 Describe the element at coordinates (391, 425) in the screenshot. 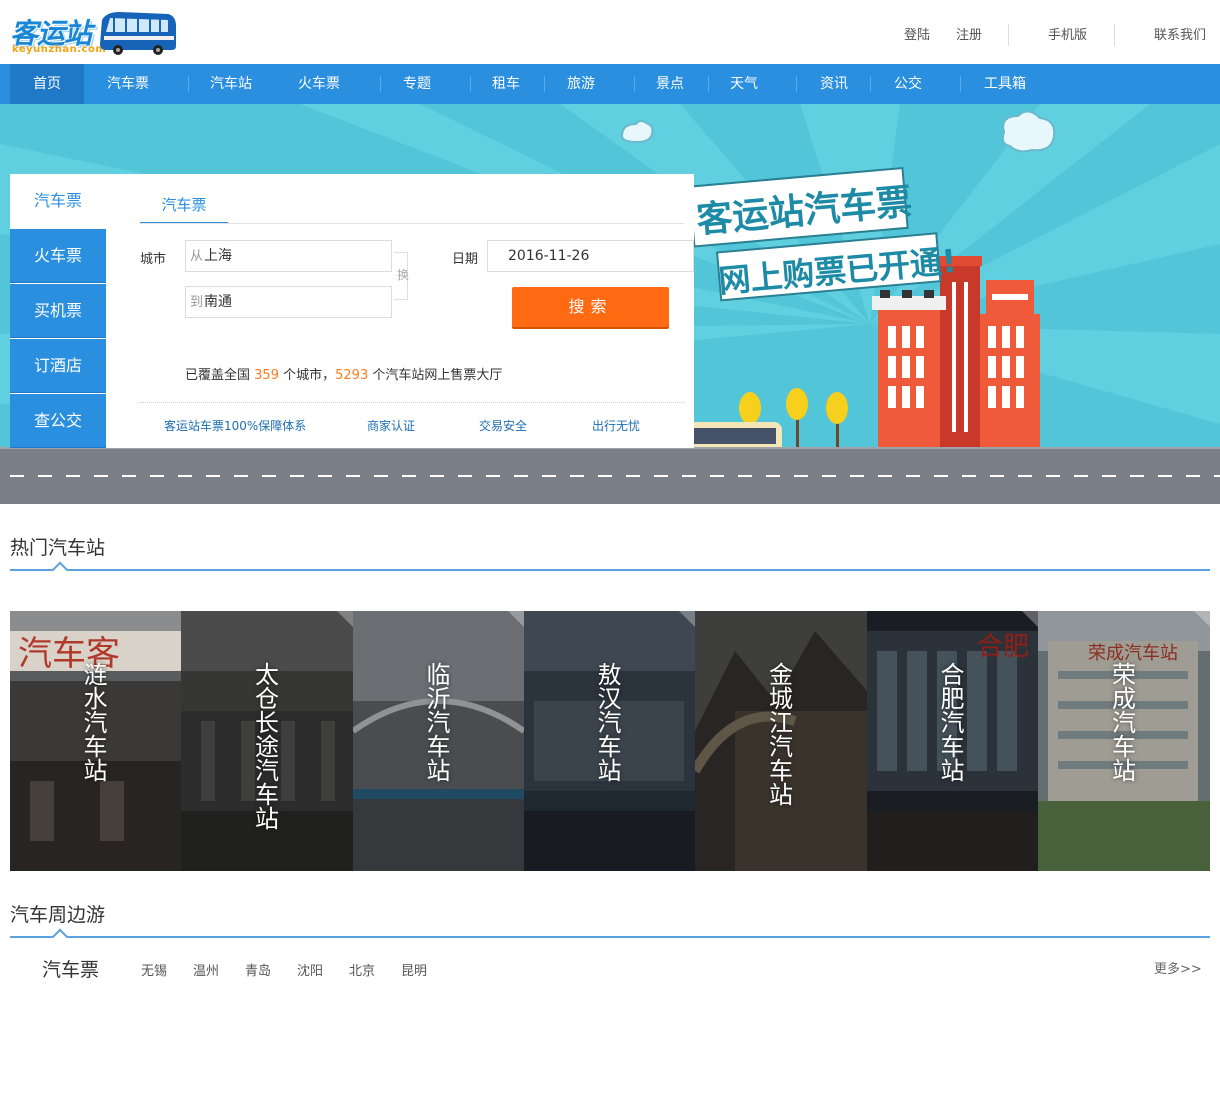

I see `merchant-certified-link: 商家认证` at that location.